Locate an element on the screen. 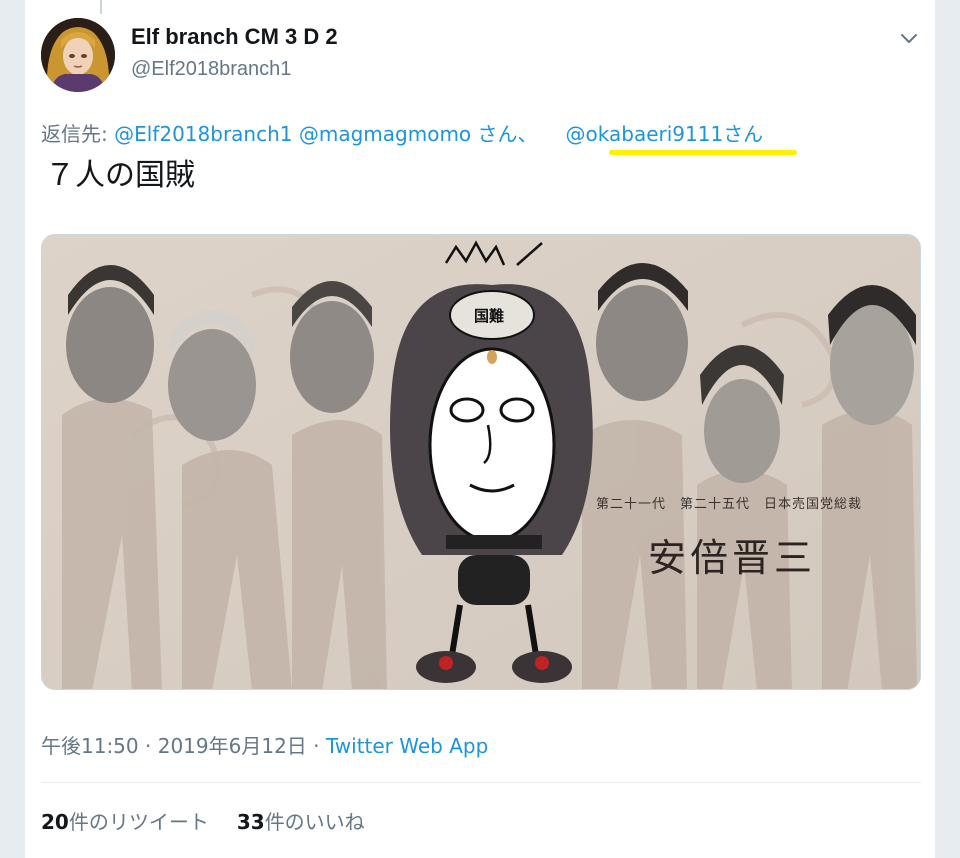 The height and width of the screenshot is (858, 960). tweet-text: ７人の国賊 is located at coordinates (120, 175).